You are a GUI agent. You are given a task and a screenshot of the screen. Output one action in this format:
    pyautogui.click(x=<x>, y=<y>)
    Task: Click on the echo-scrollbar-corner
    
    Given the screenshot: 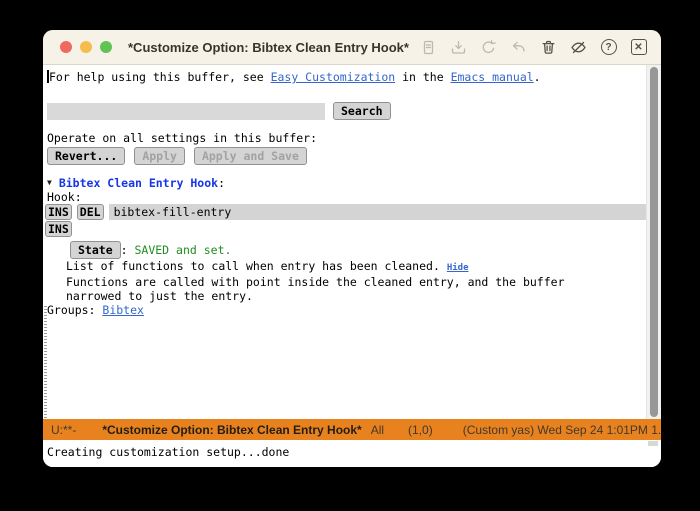 What is the action you would take?
    pyautogui.click(x=653, y=443)
    